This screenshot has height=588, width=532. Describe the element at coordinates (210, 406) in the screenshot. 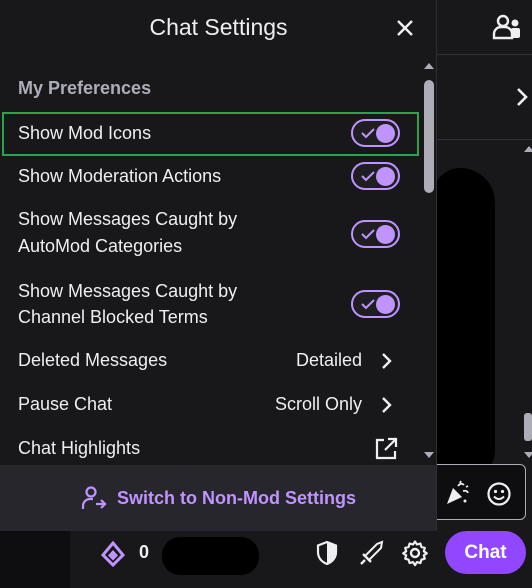

I see `setting-row-pause-chat: Pause Chat Scroll Only` at that location.